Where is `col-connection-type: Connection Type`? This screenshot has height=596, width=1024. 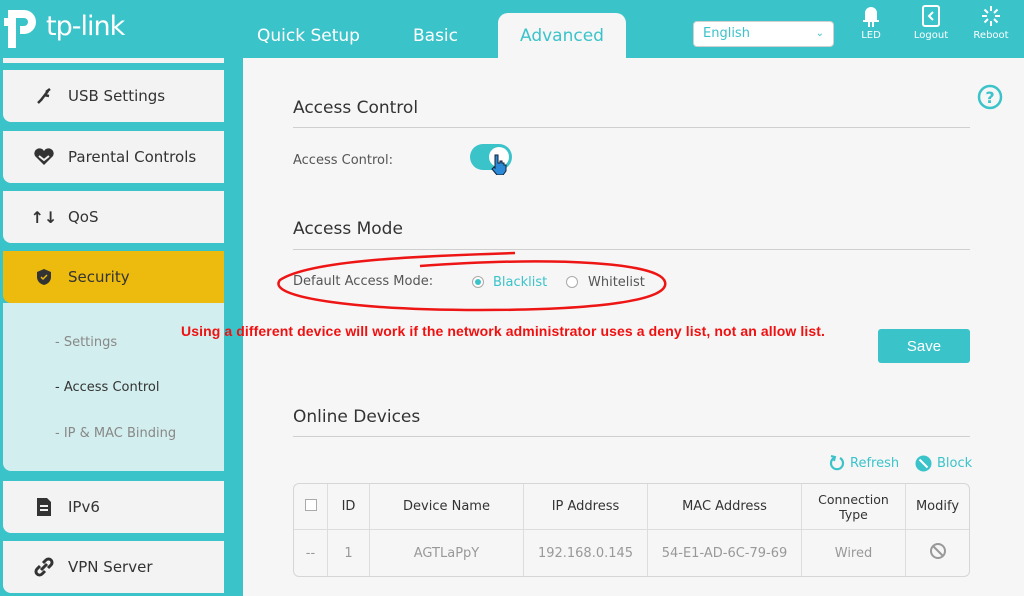 col-connection-type: Connection Type is located at coordinates (854, 507).